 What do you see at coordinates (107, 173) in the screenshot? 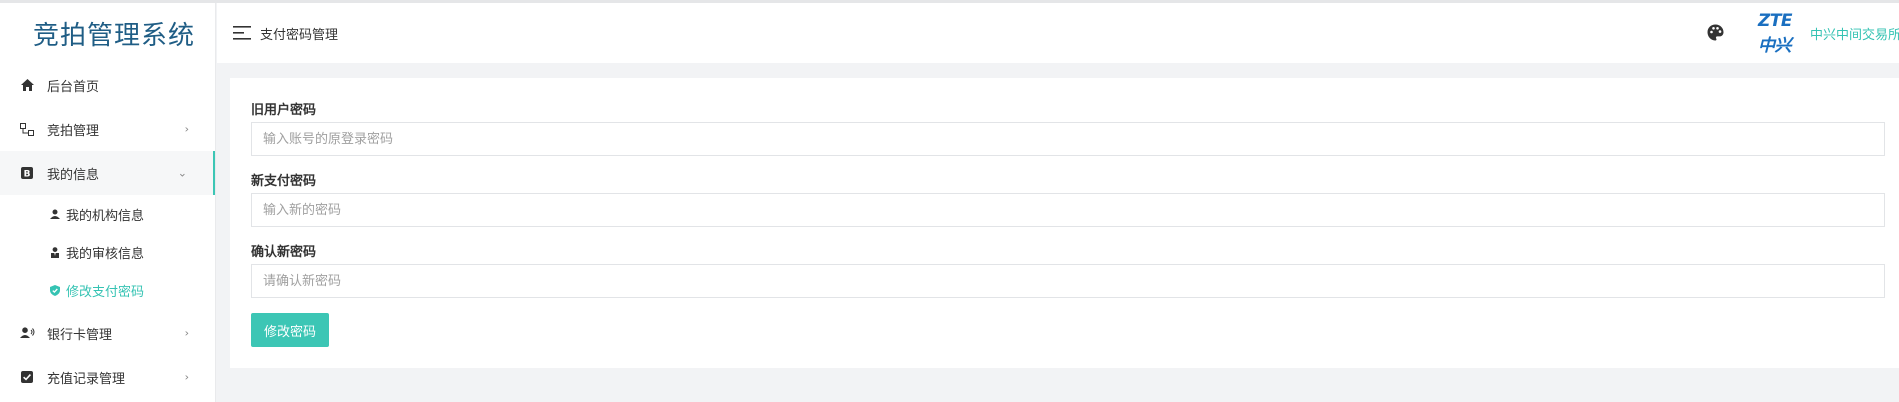
I see `sidebar-item-my-info: B 我的信息 ⌄` at bounding box center [107, 173].